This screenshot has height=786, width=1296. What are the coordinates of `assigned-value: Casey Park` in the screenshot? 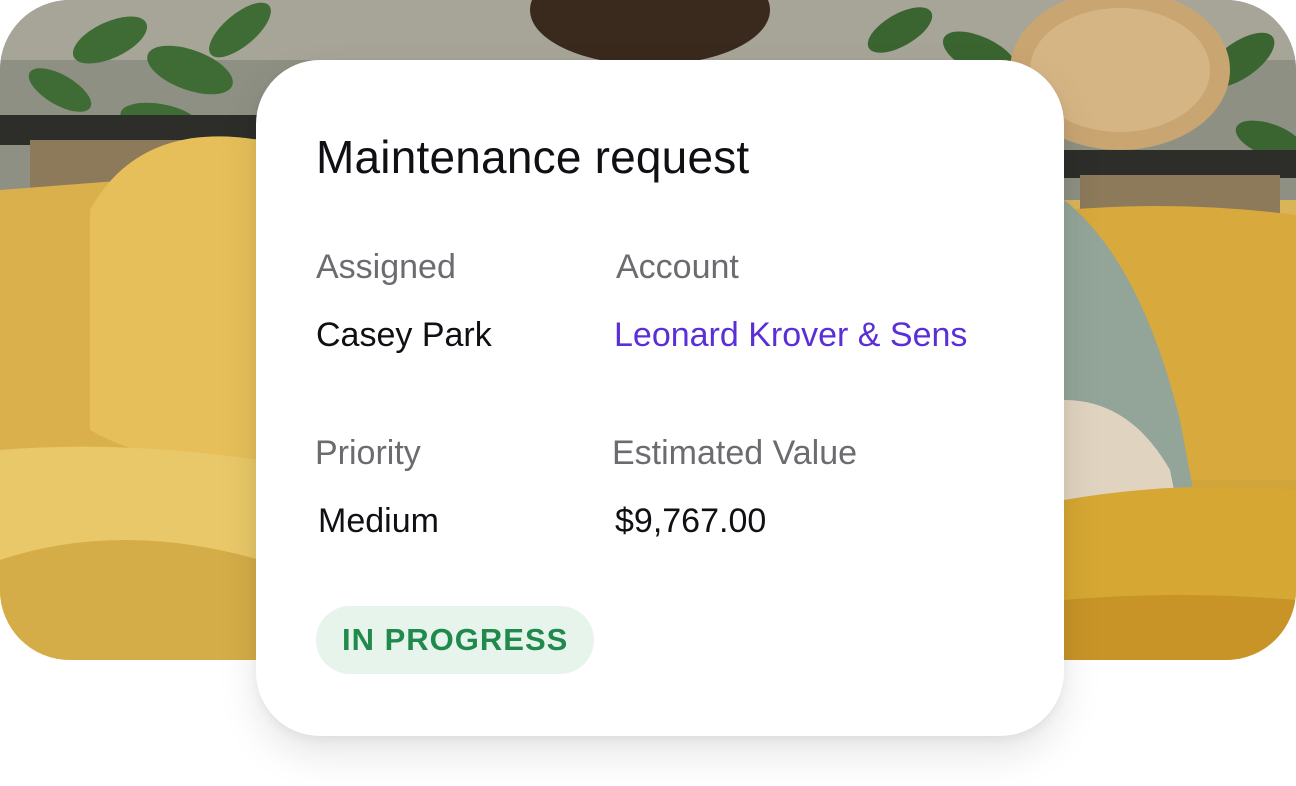 It's located at (404, 335).